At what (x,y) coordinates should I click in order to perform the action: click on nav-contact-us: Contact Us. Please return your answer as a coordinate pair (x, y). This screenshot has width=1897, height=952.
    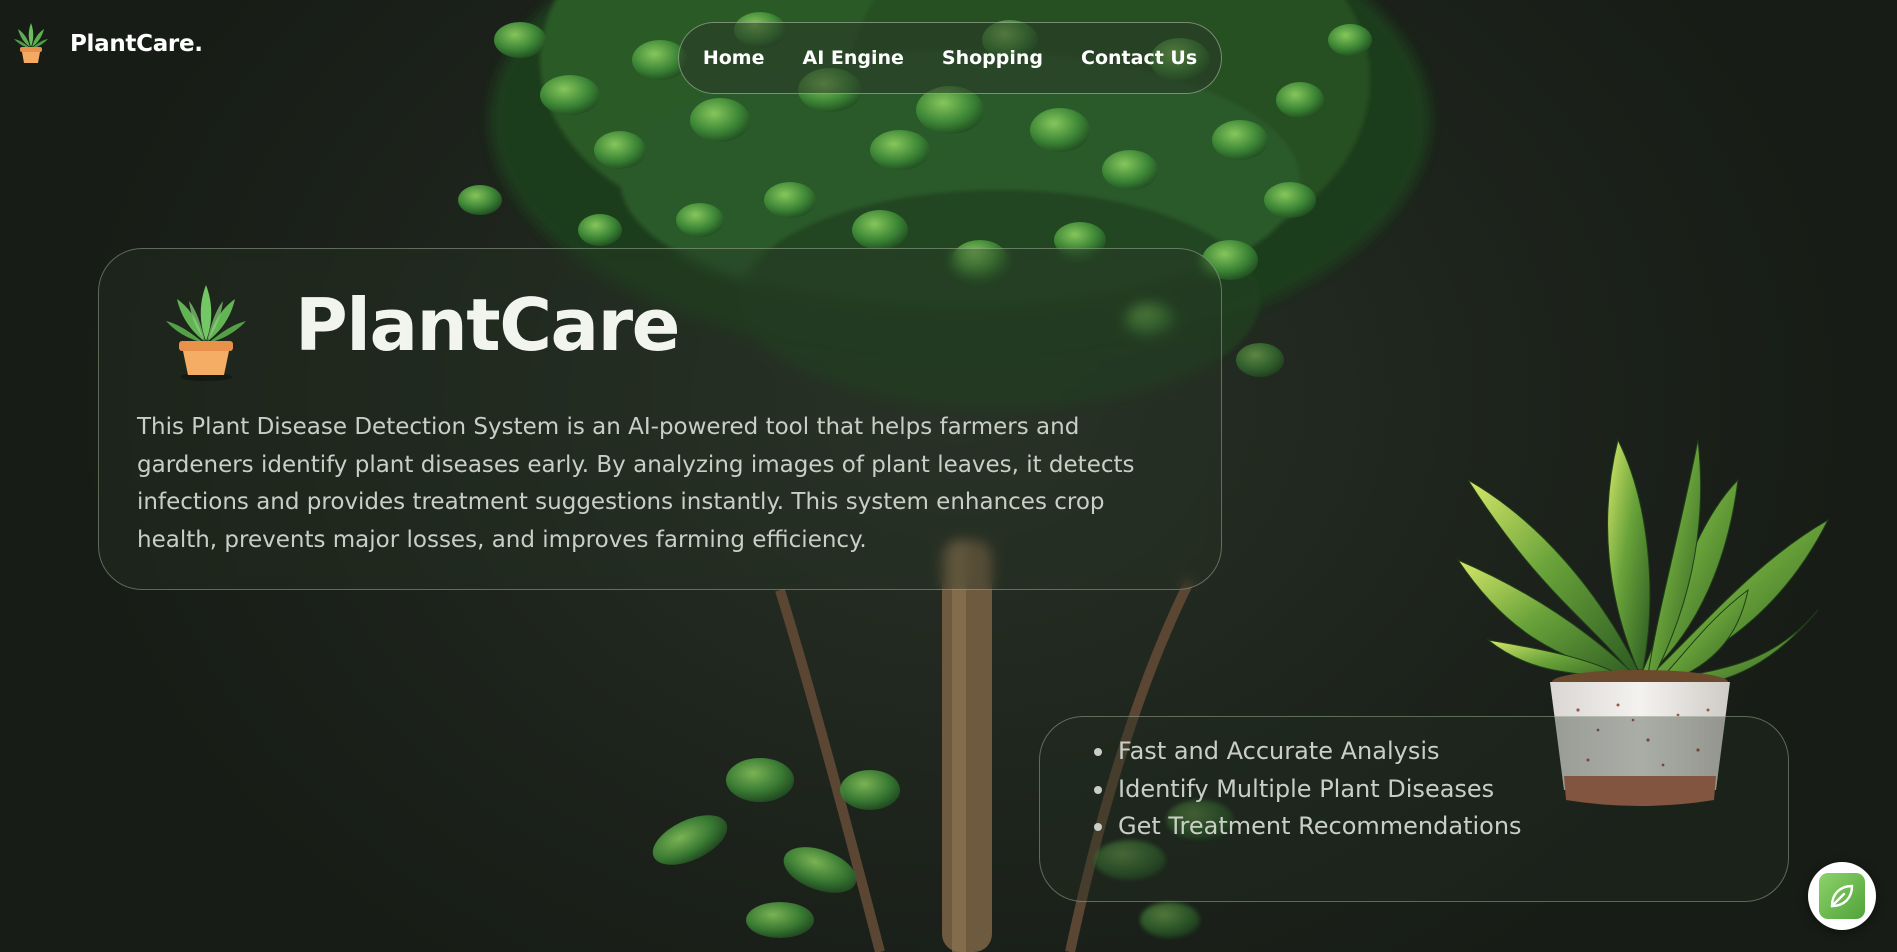
    Looking at the image, I should click on (1139, 58).